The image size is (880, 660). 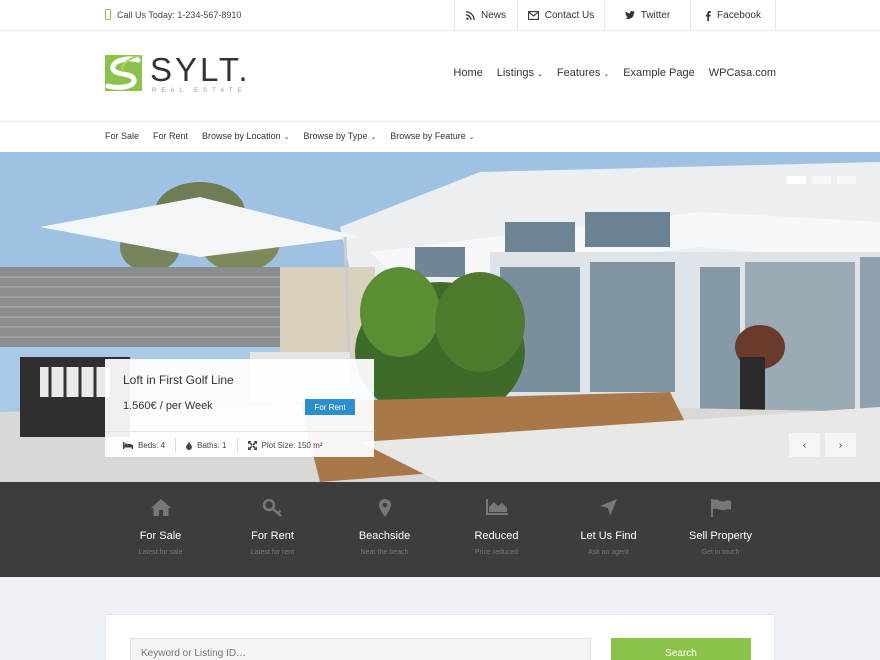 What do you see at coordinates (178, 380) in the screenshot?
I see `listing-title: Loft in First Golf Line` at bounding box center [178, 380].